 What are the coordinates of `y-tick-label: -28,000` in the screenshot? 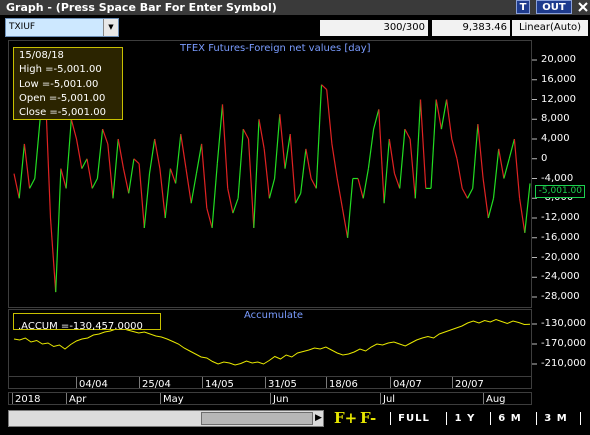 It's located at (560, 296).